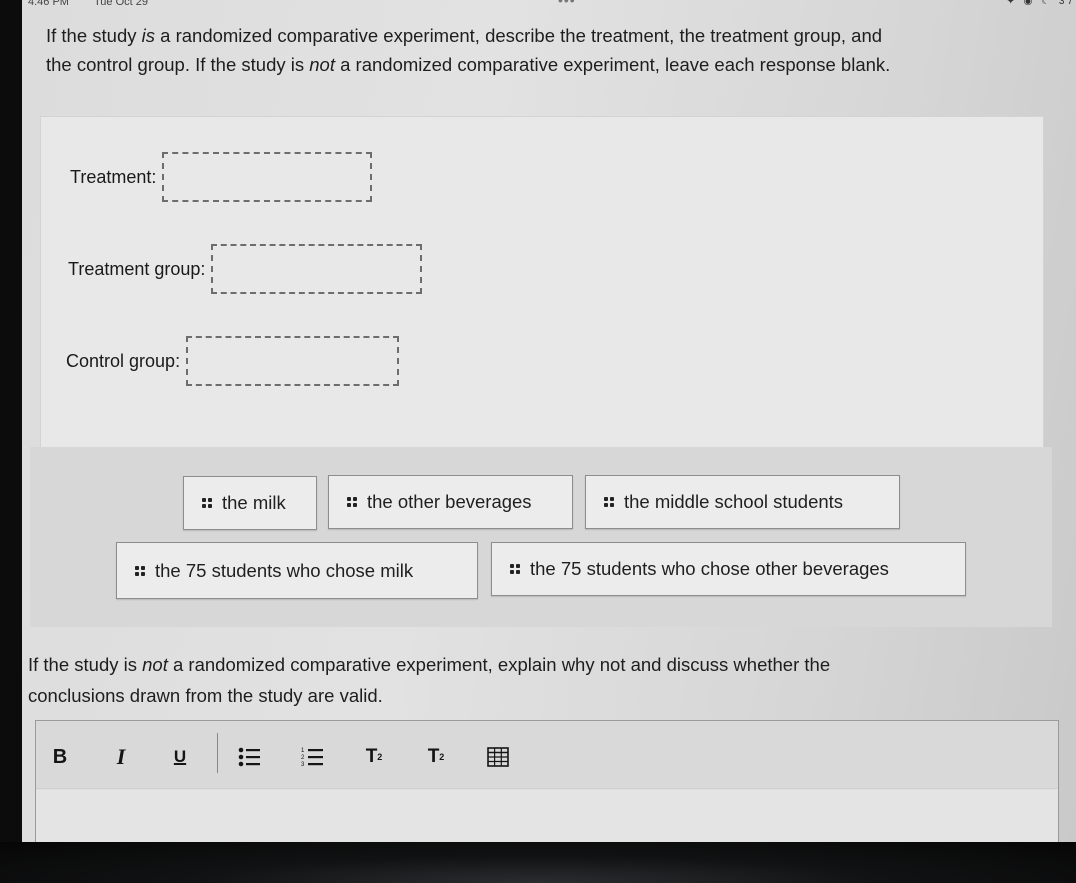  I want to click on italic-button: I, so click(121, 757).